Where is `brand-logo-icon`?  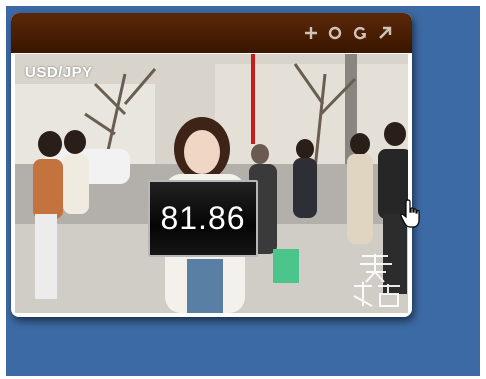
brand-logo-icon is located at coordinates (376, 280).